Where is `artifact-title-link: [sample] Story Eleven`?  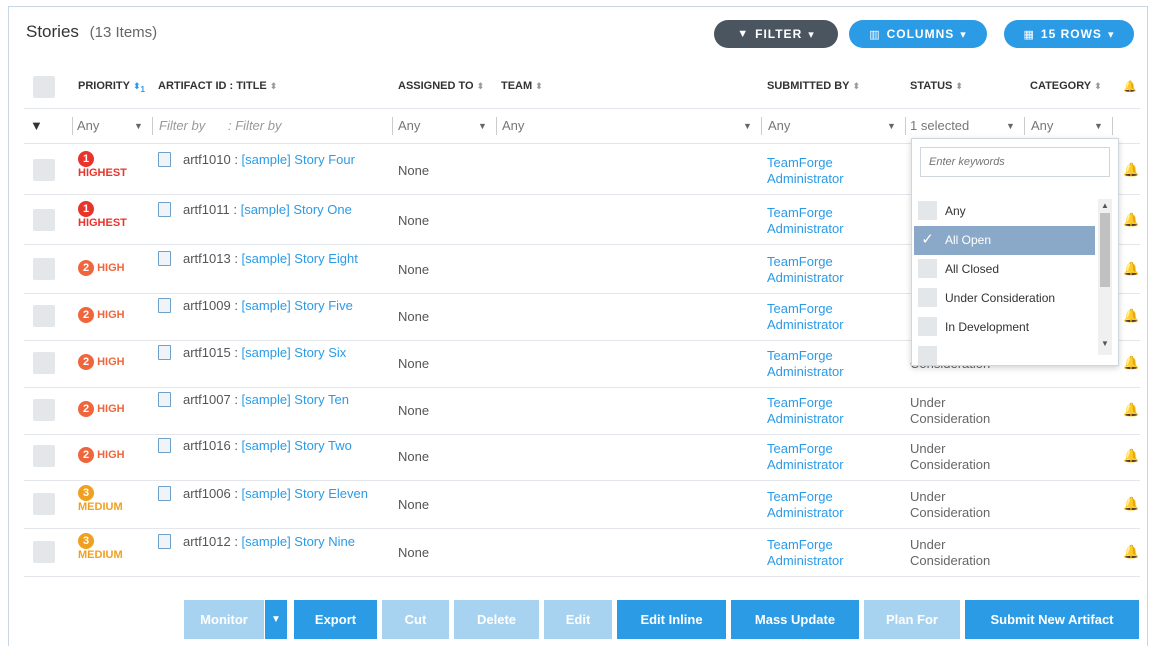
artifact-title-link: [sample] Story Eleven is located at coordinates (305, 493).